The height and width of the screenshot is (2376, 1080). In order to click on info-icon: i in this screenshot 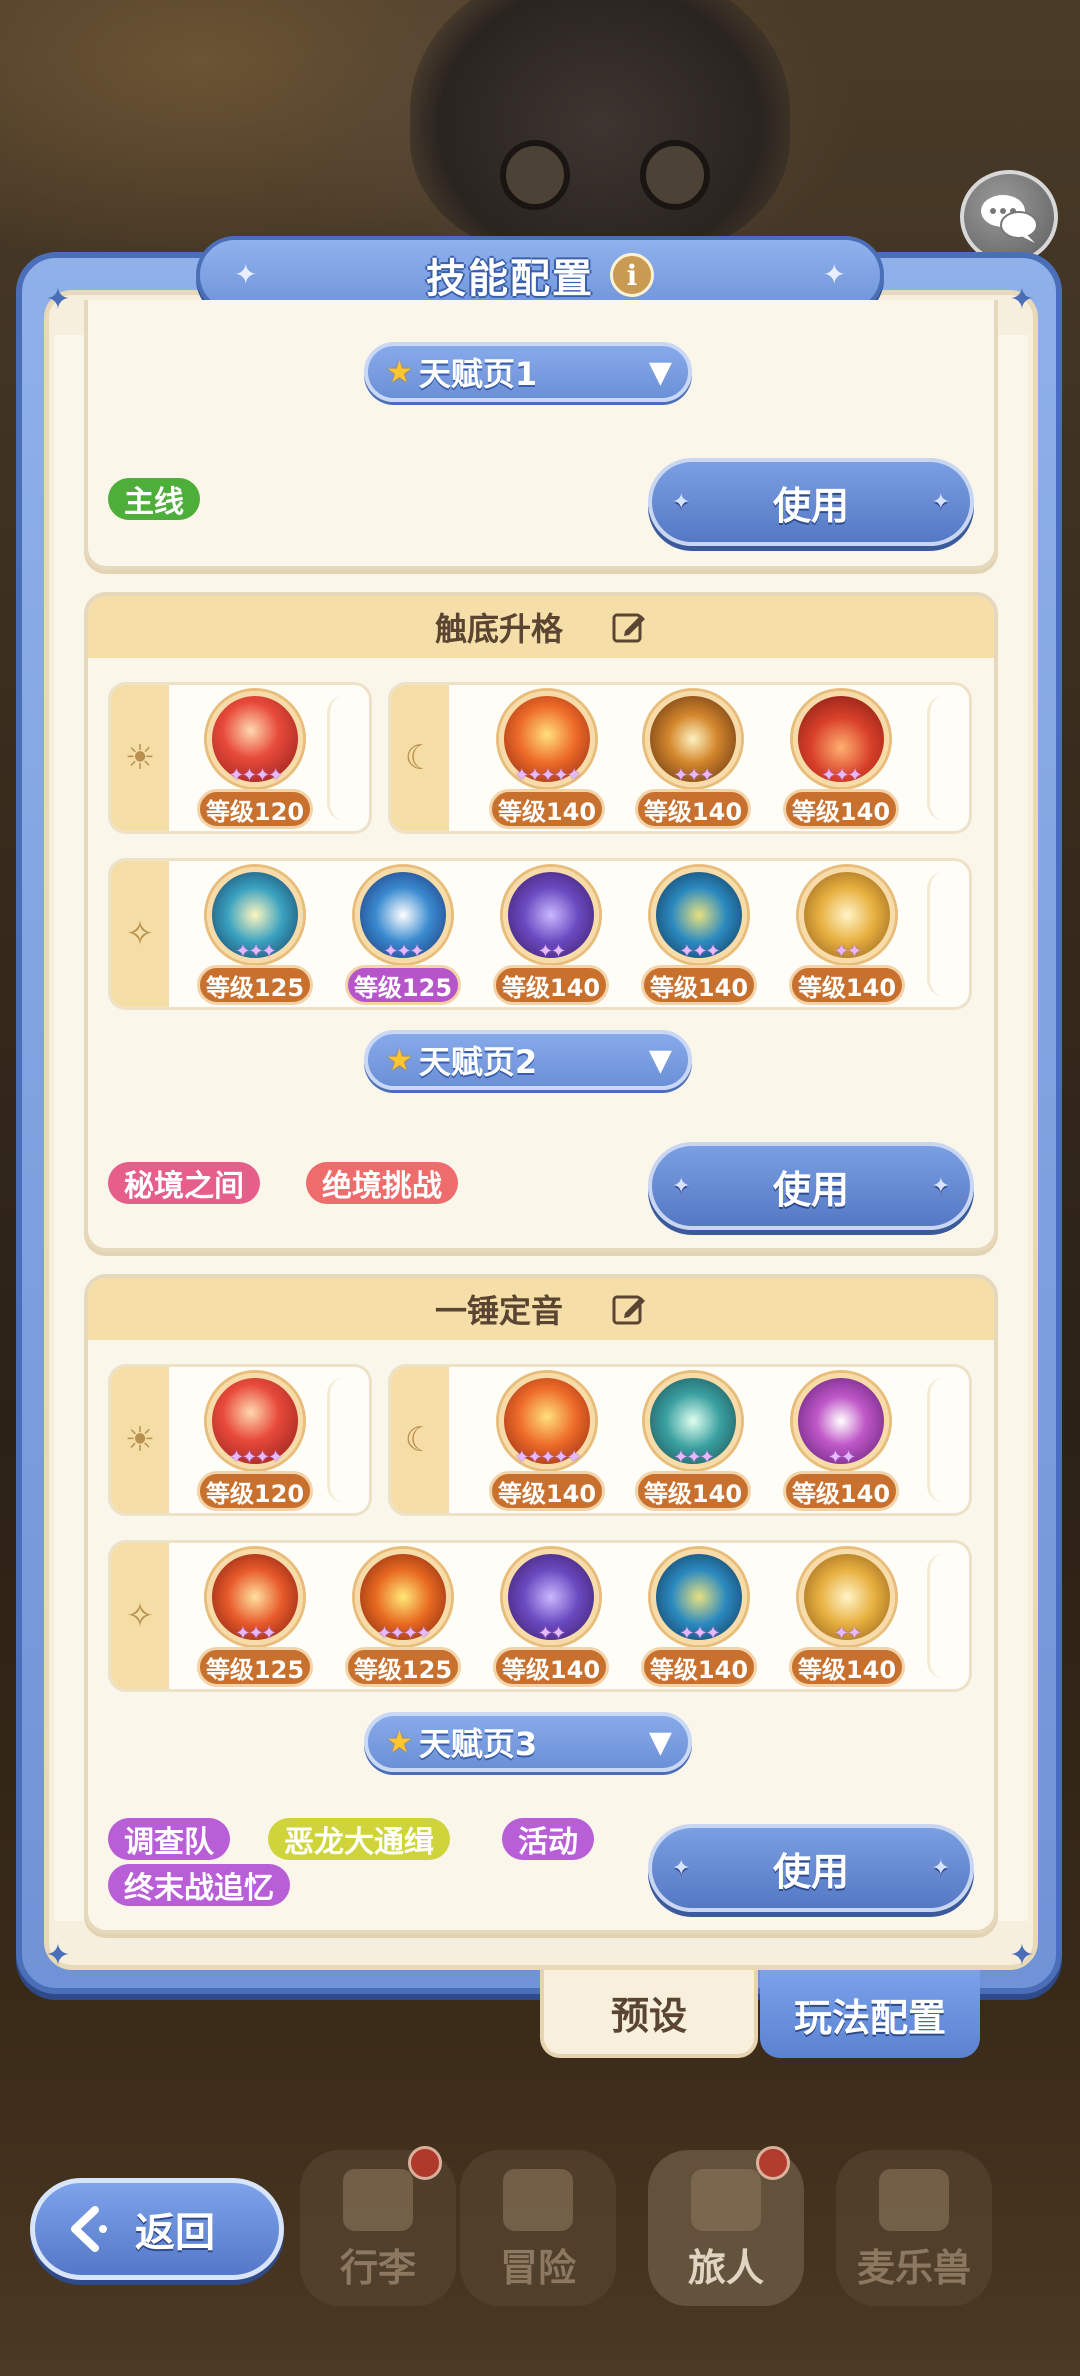, I will do `click(632, 275)`.